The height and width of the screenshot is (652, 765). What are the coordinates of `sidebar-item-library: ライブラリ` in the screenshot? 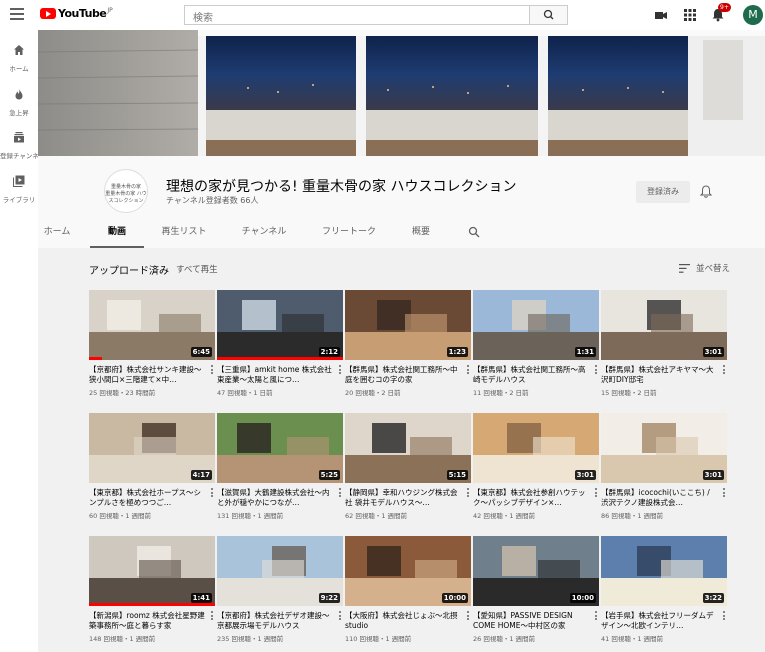 It's located at (19, 189).